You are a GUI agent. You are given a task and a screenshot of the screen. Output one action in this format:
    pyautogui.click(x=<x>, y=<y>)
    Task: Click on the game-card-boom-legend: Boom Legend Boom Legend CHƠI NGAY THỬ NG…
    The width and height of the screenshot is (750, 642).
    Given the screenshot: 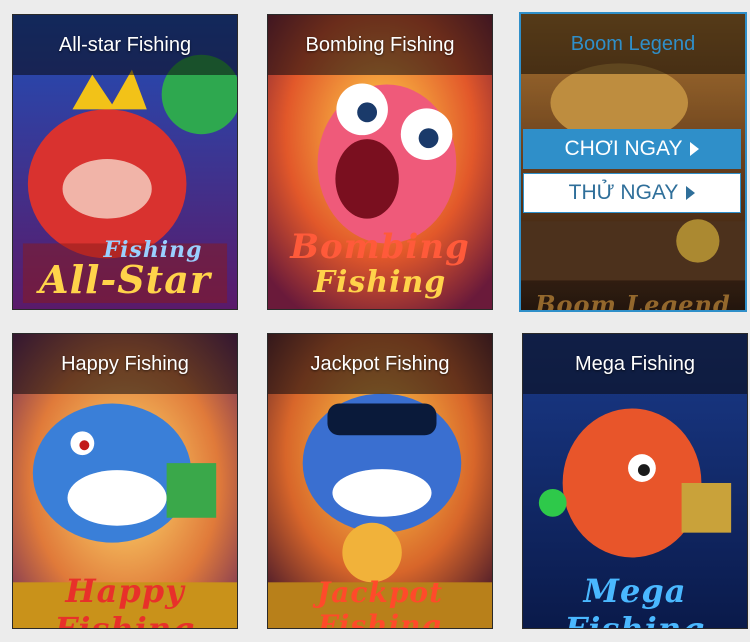 What is the action you would take?
    pyautogui.click(x=633, y=162)
    